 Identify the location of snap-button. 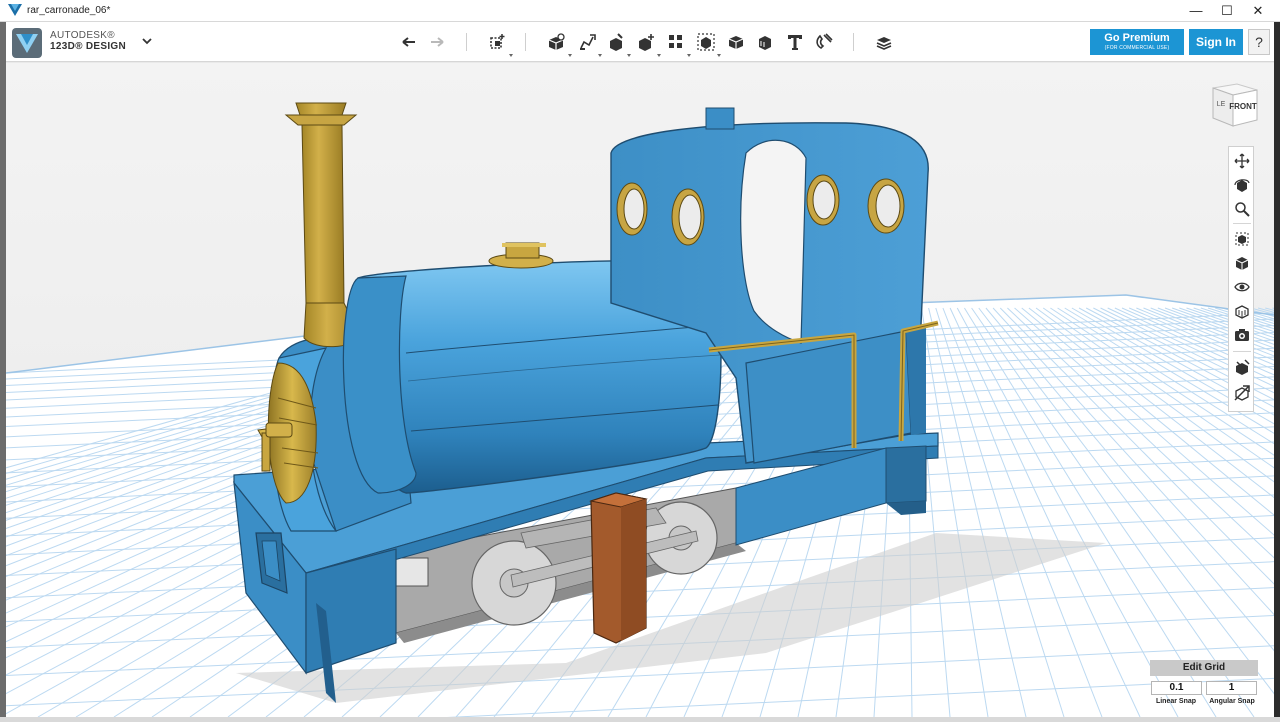
(824, 42).